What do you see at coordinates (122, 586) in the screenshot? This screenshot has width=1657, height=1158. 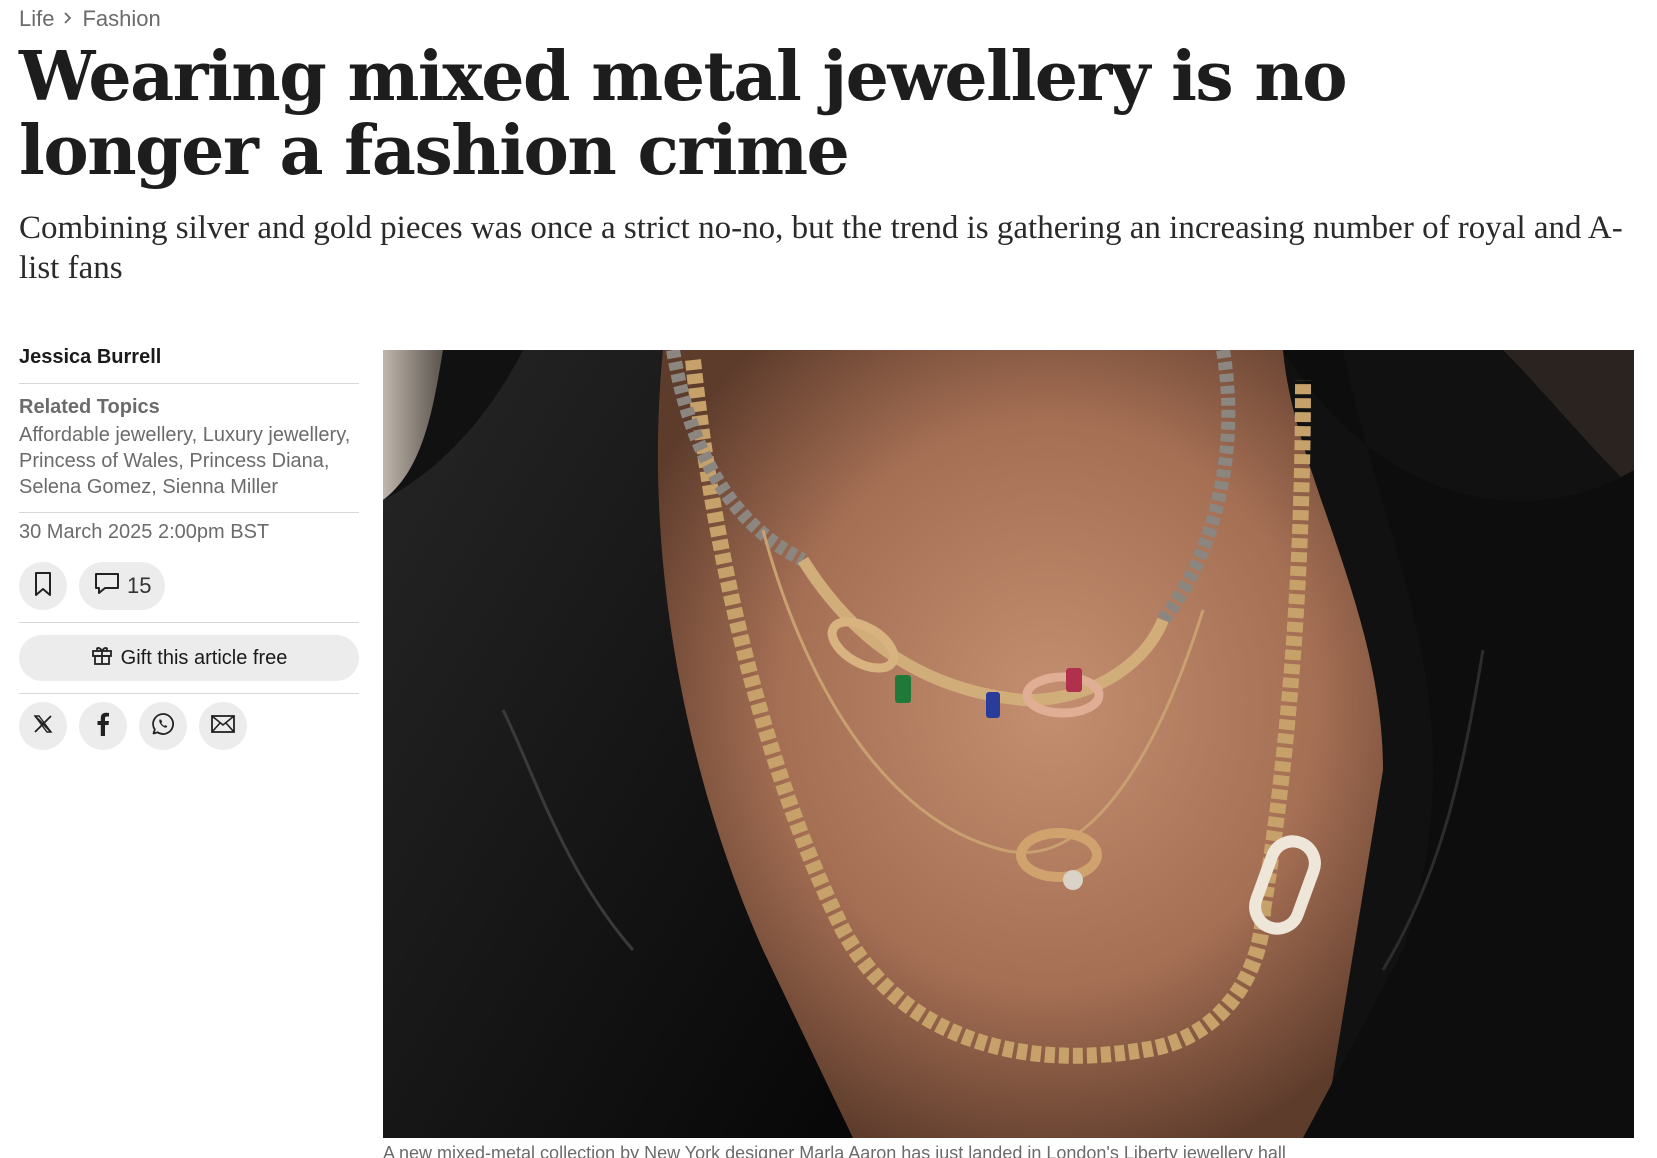 I see `comments-button: 15` at bounding box center [122, 586].